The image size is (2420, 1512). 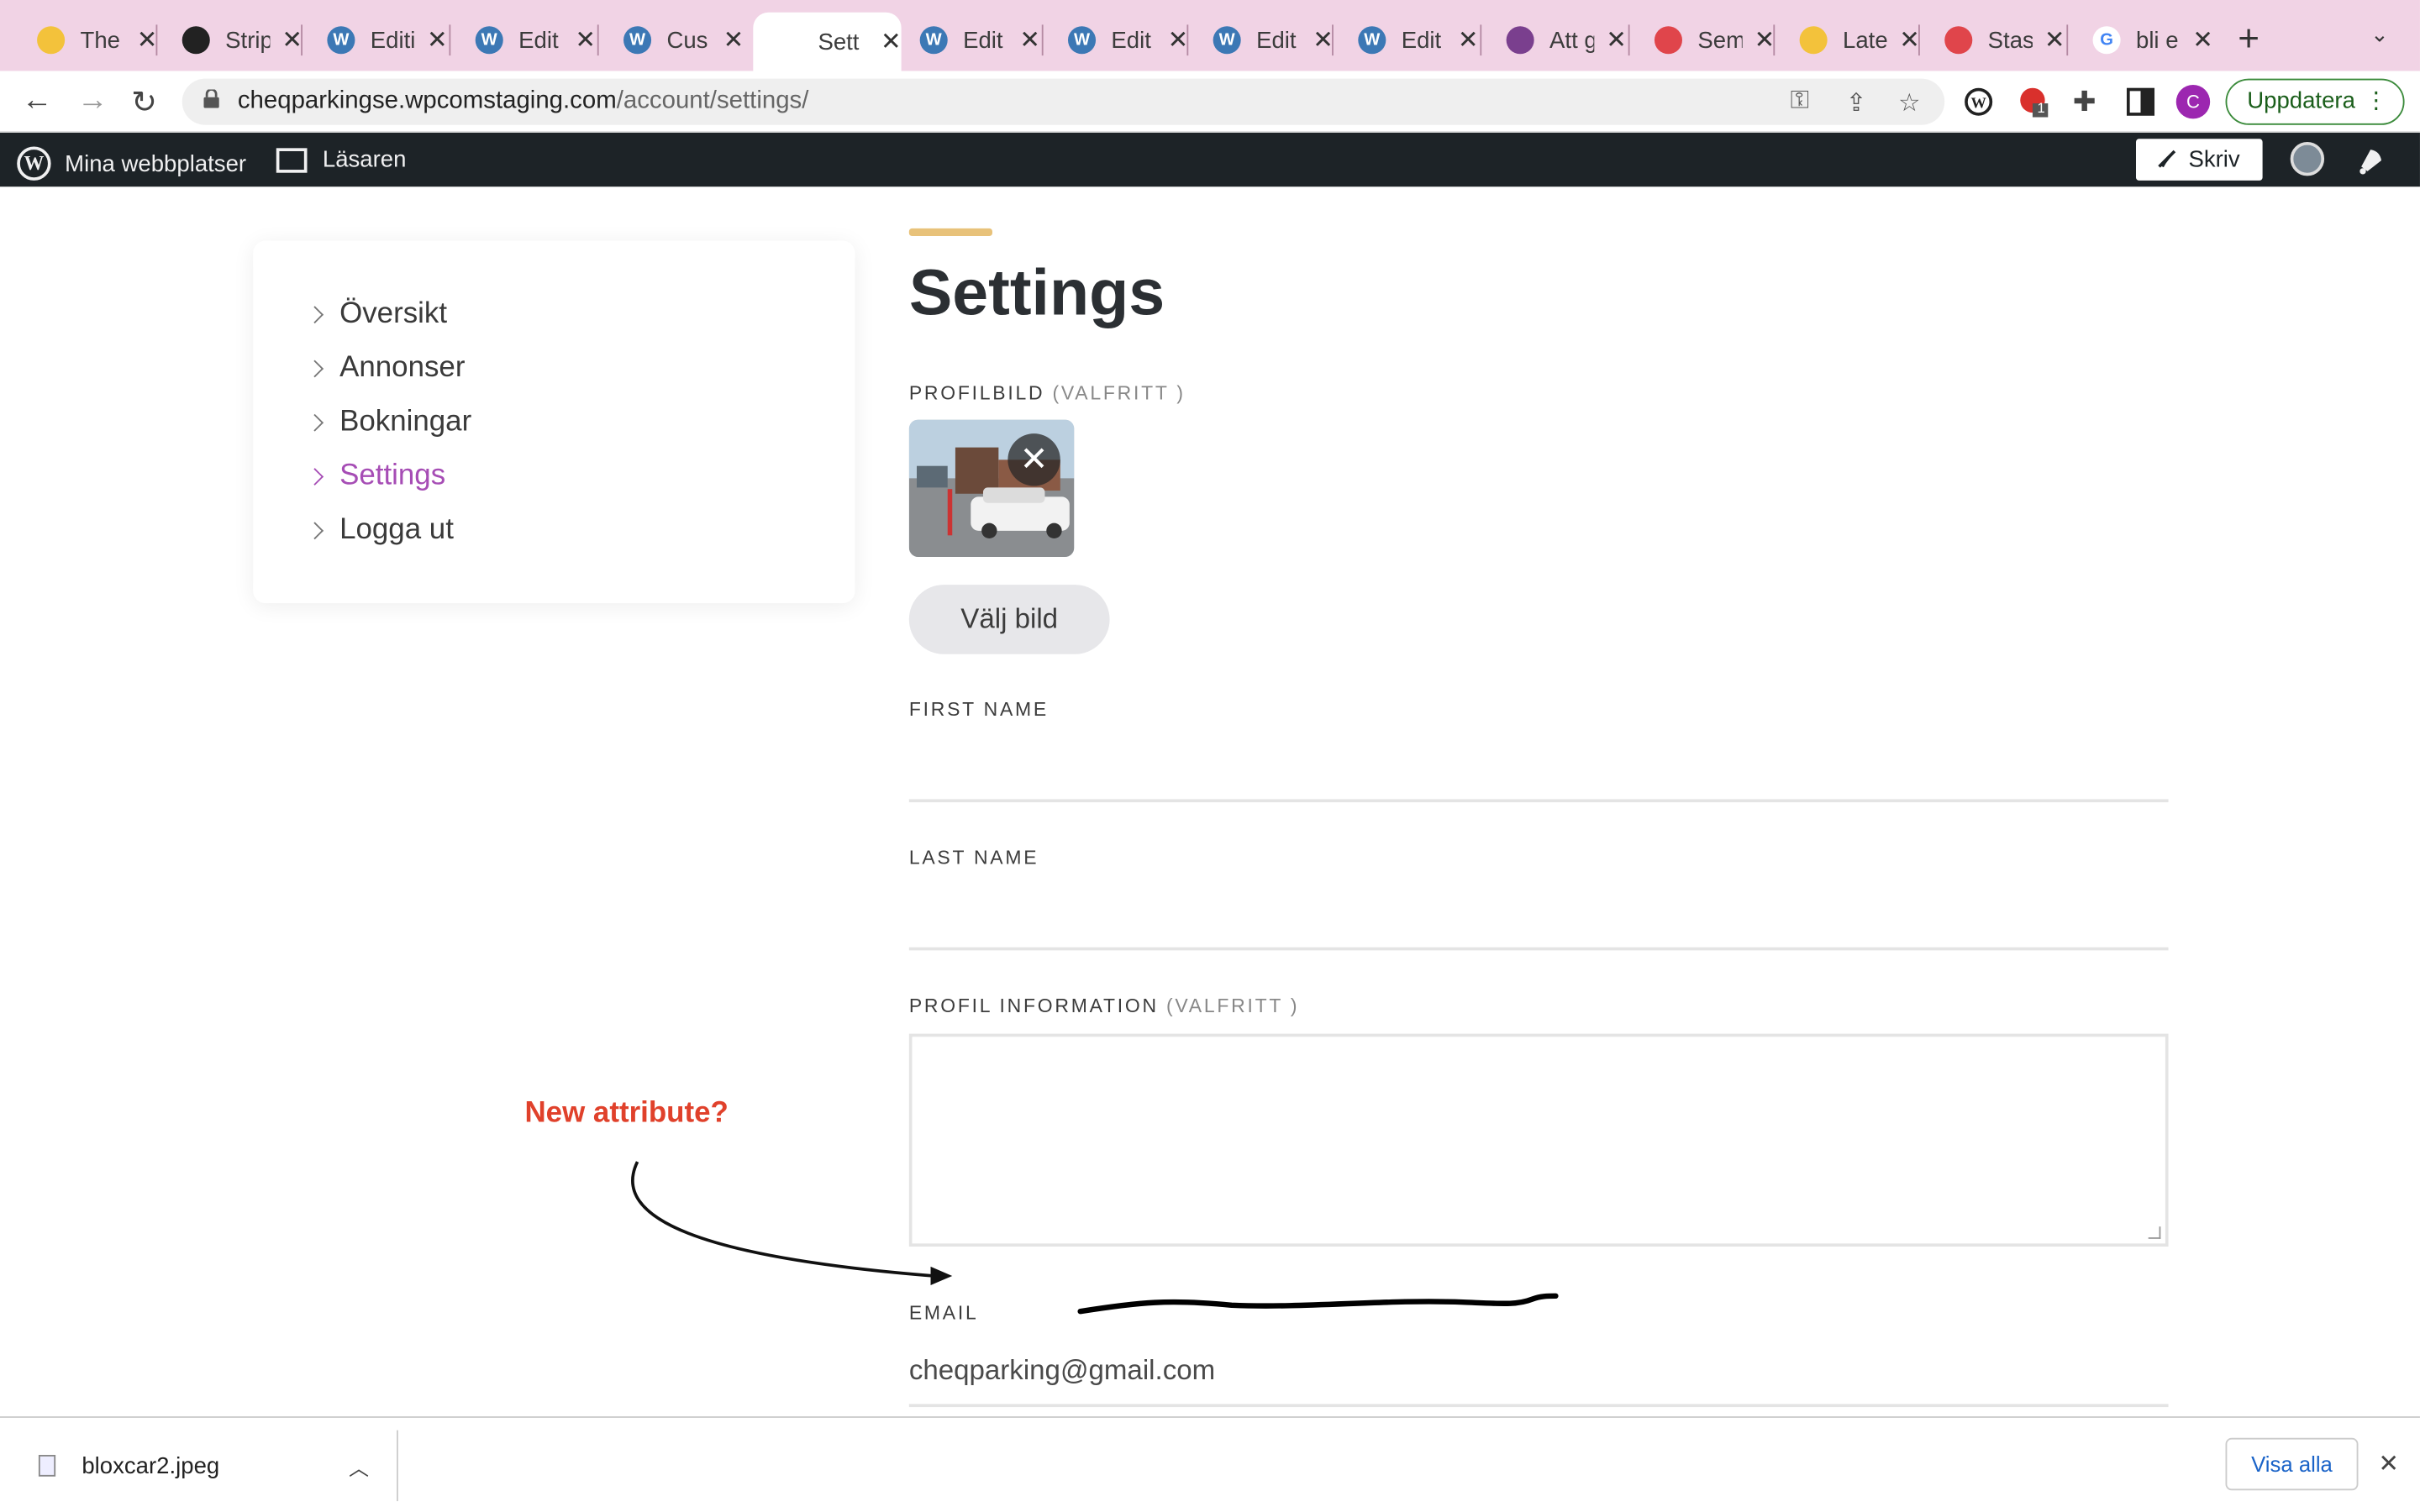 What do you see at coordinates (1800, 102) in the screenshot?
I see `key-icon: ⚿` at bounding box center [1800, 102].